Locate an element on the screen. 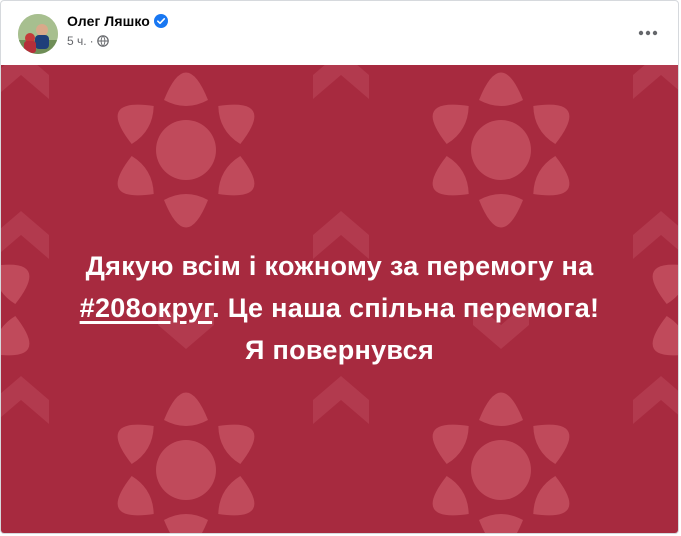  post-timestamp: 5 ч. is located at coordinates (77, 41).